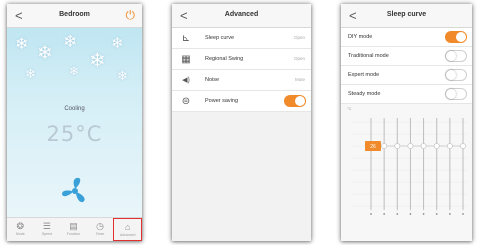 This screenshot has width=478, height=245. I want to click on row-label: Noise, so click(212, 80).